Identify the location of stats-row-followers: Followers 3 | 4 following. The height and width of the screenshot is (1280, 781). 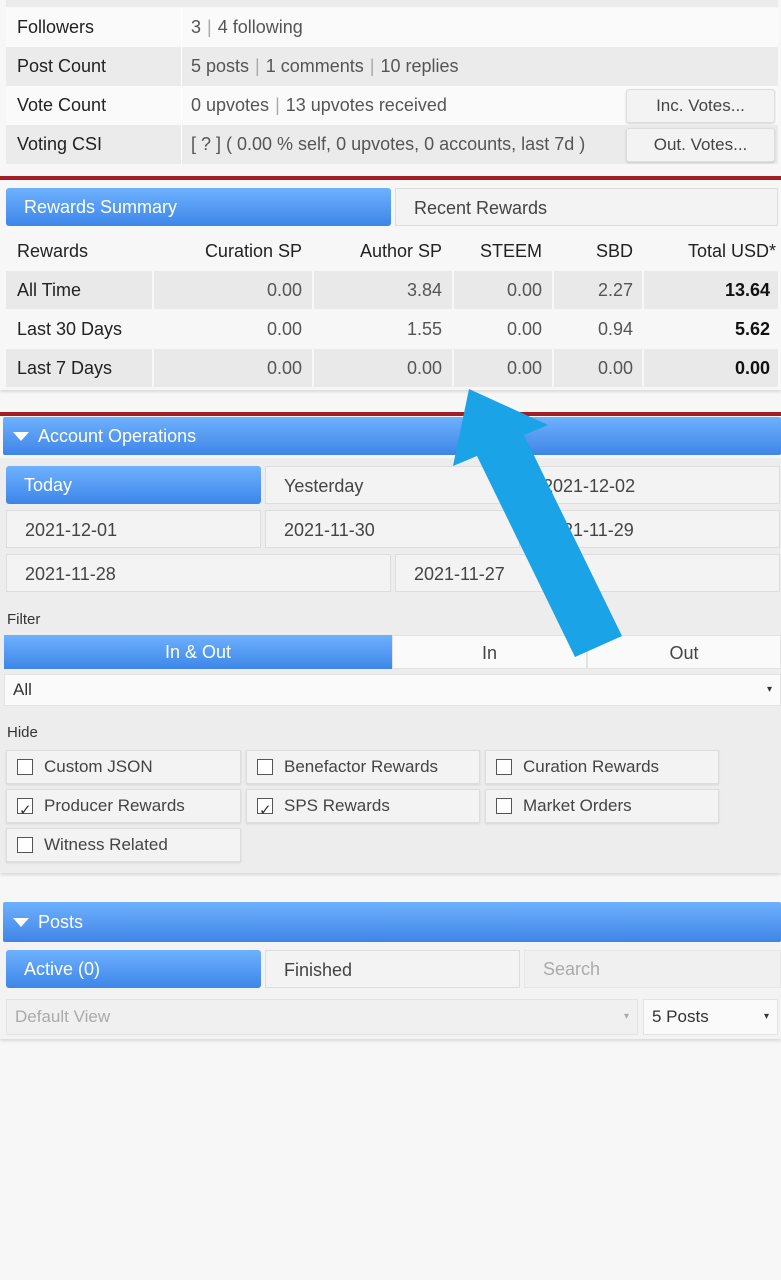
(392, 27).